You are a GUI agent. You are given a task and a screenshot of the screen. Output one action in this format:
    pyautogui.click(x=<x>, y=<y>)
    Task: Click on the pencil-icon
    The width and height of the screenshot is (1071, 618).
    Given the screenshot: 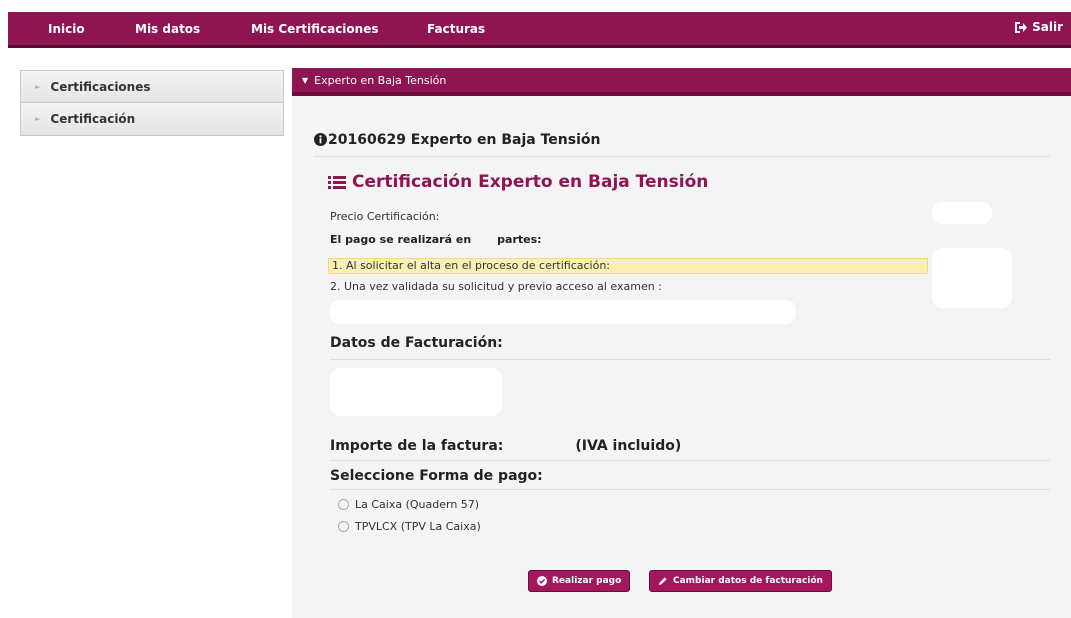 What is the action you would take?
    pyautogui.click(x=663, y=581)
    